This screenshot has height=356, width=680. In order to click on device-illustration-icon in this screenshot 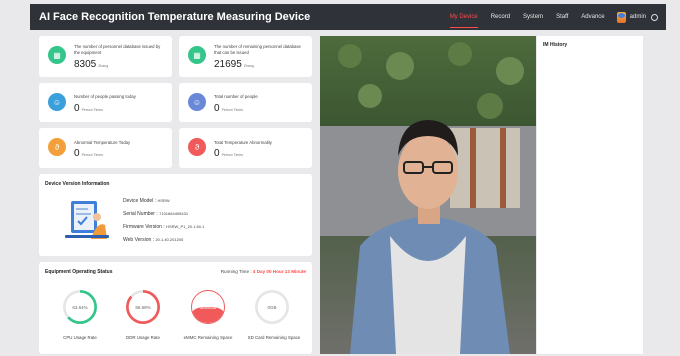, I will do `click(87, 220)`.